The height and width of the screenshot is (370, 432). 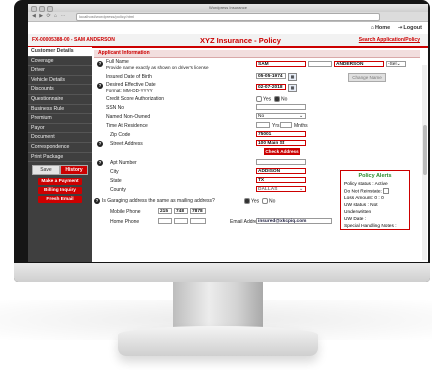 What do you see at coordinates (94, 40) in the screenshot?
I see `insured-name: SAM ANDERSON` at bounding box center [94, 40].